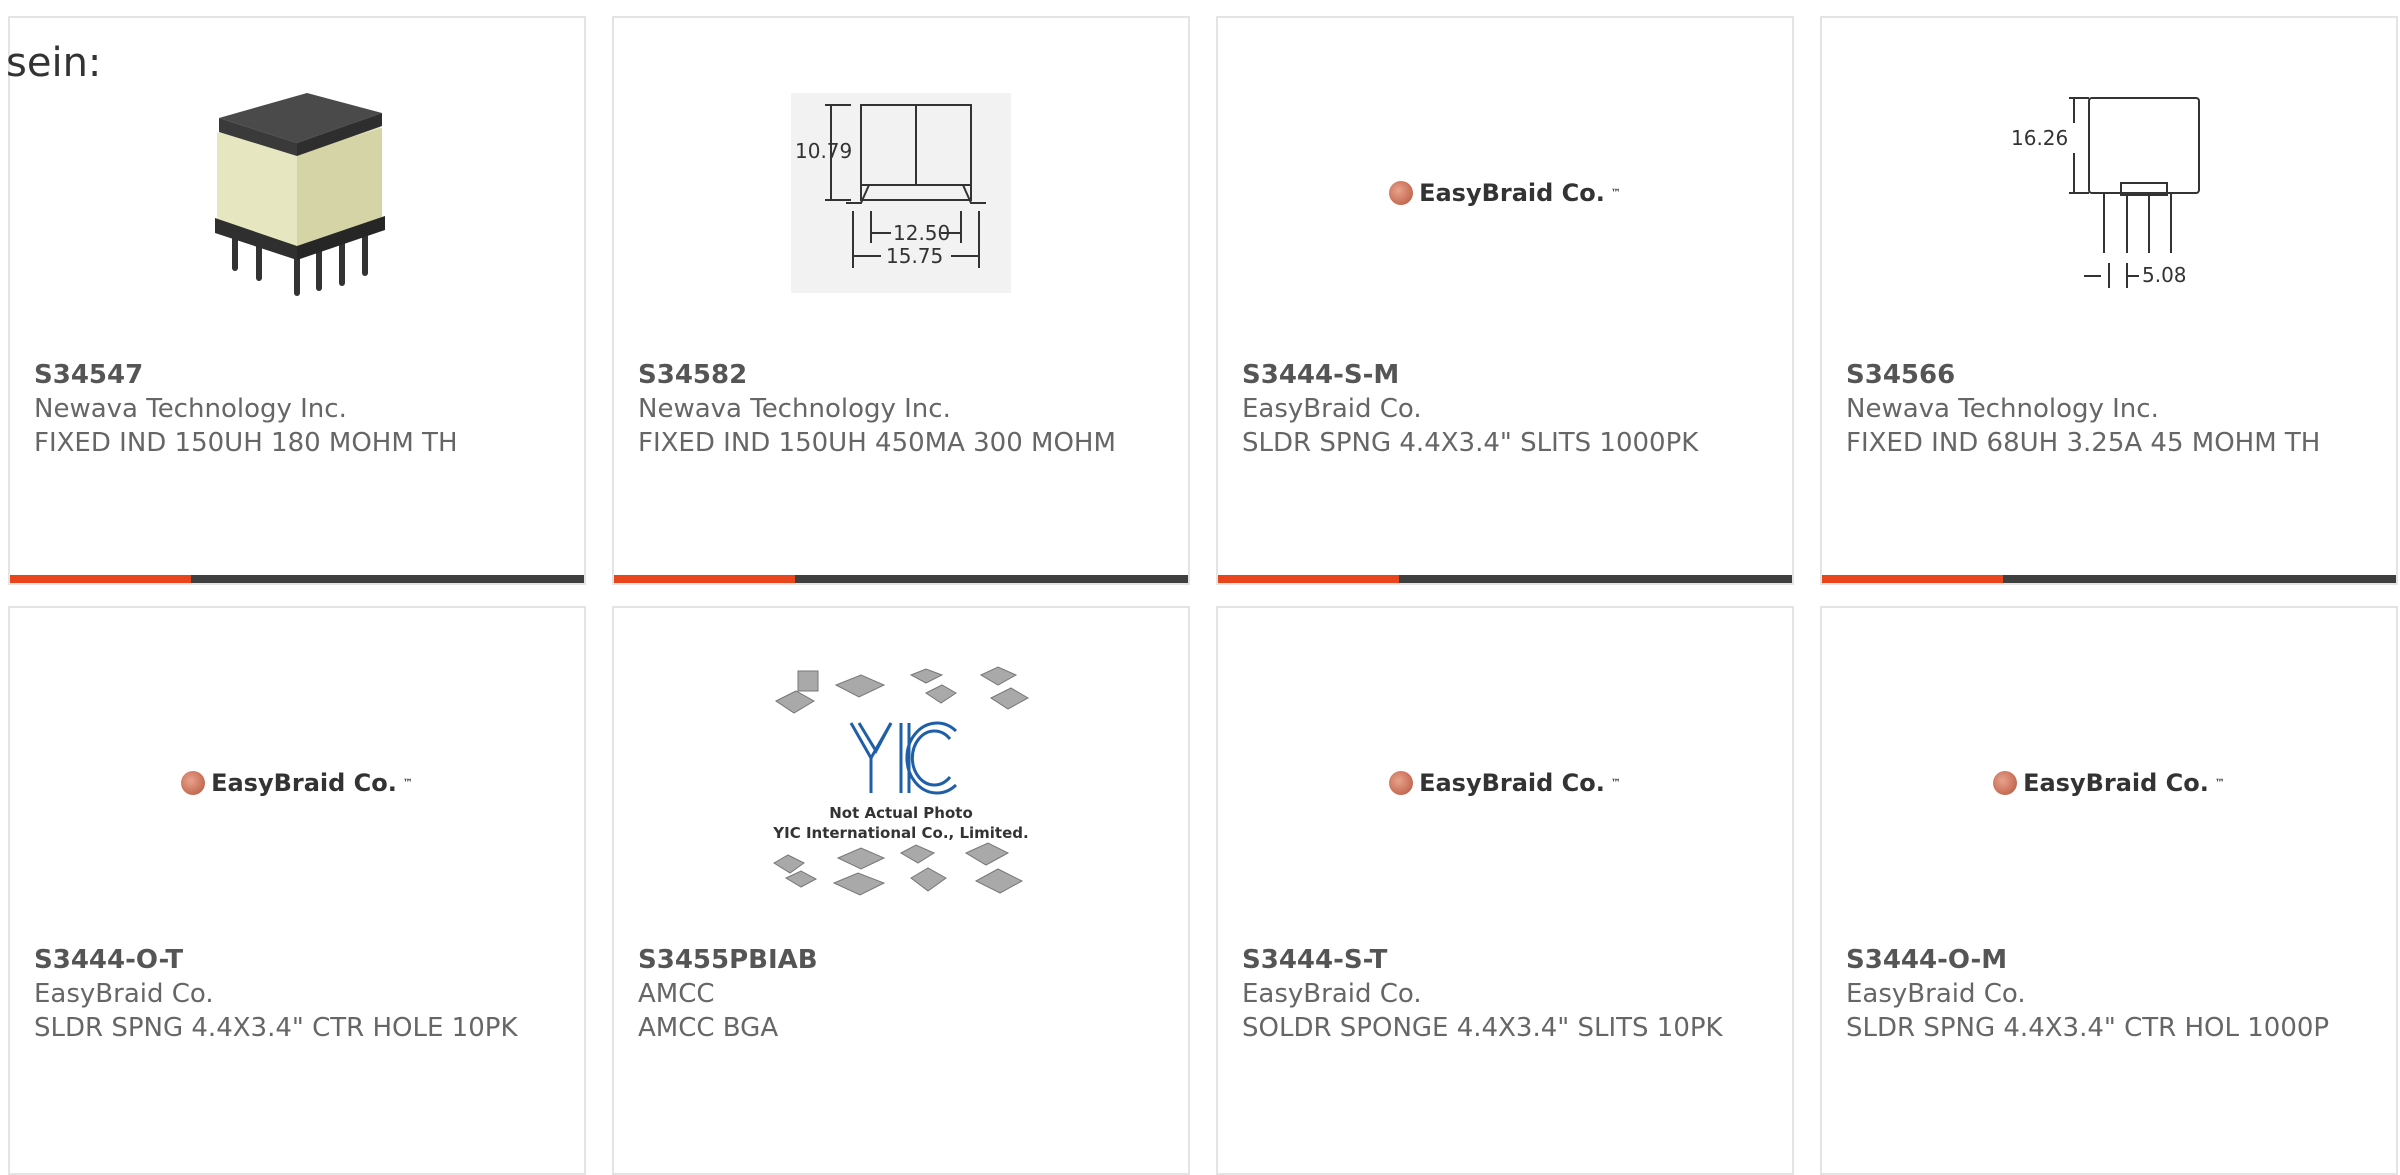  I want to click on dim-length-label: 15.75, so click(914, 256).